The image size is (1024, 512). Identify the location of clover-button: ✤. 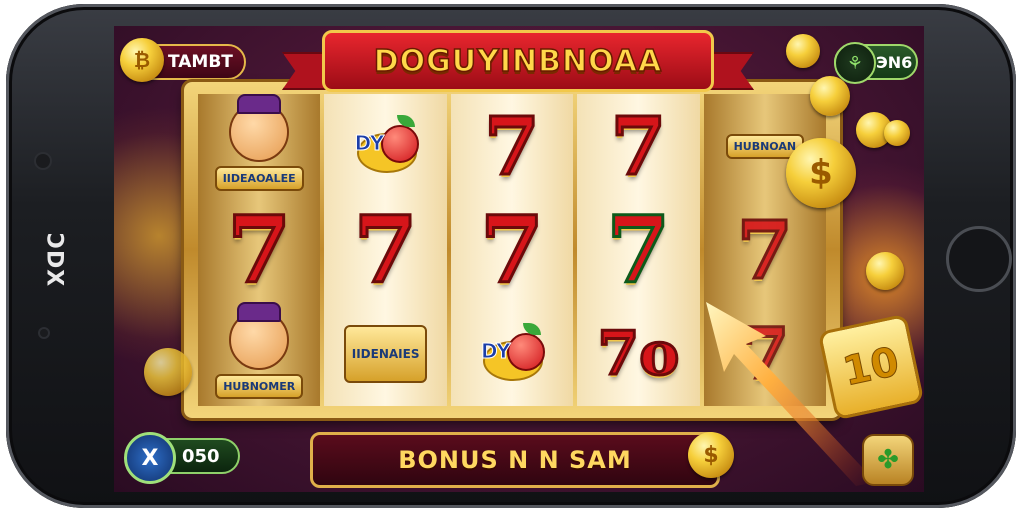
(888, 460).